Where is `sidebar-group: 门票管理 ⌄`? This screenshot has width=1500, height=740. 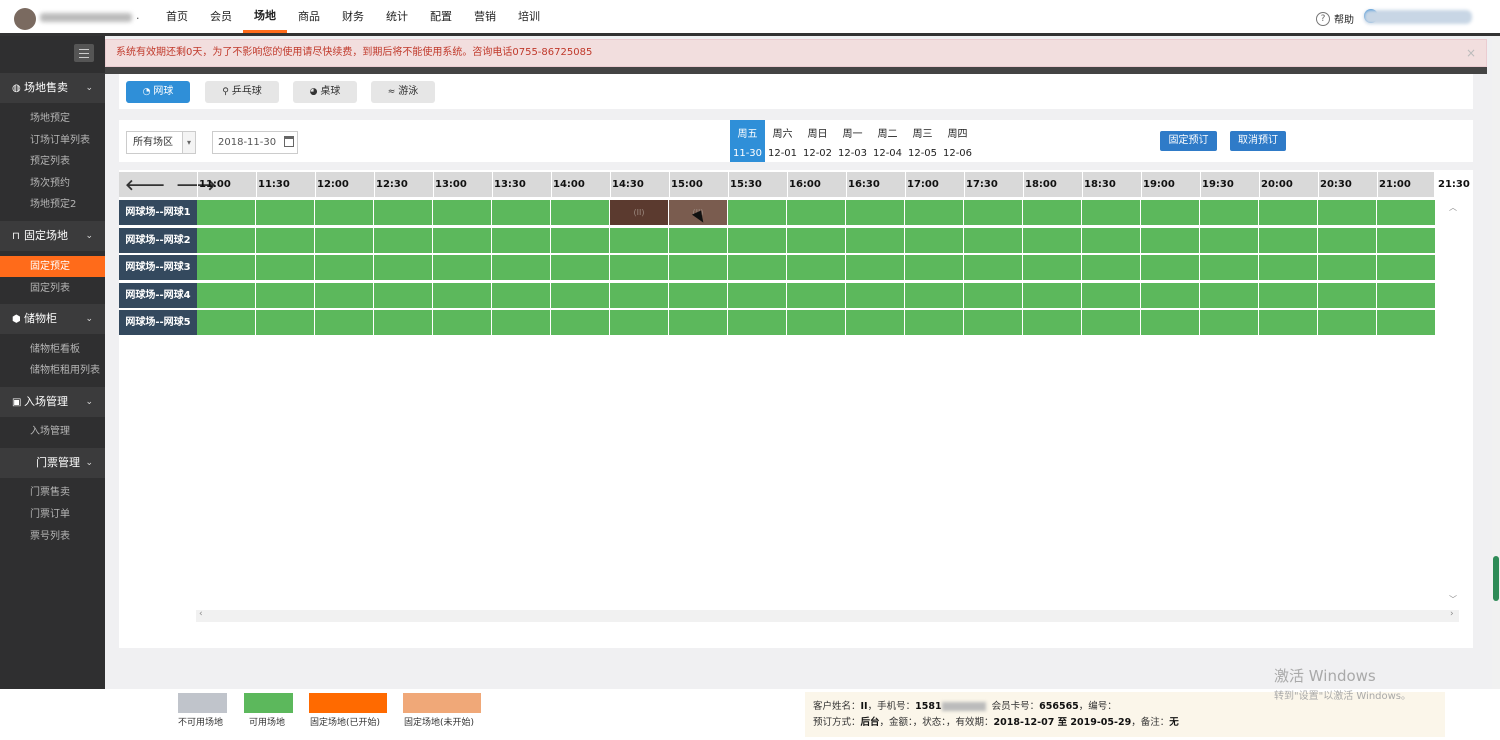
sidebar-group: 门票管理 ⌄ is located at coordinates (52, 463).